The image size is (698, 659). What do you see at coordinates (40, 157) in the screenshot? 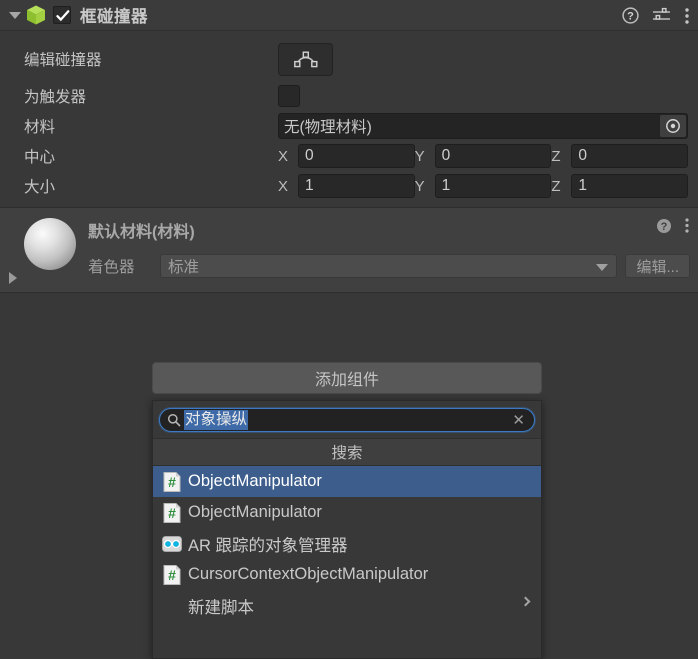
I see `center-label: 中心` at bounding box center [40, 157].